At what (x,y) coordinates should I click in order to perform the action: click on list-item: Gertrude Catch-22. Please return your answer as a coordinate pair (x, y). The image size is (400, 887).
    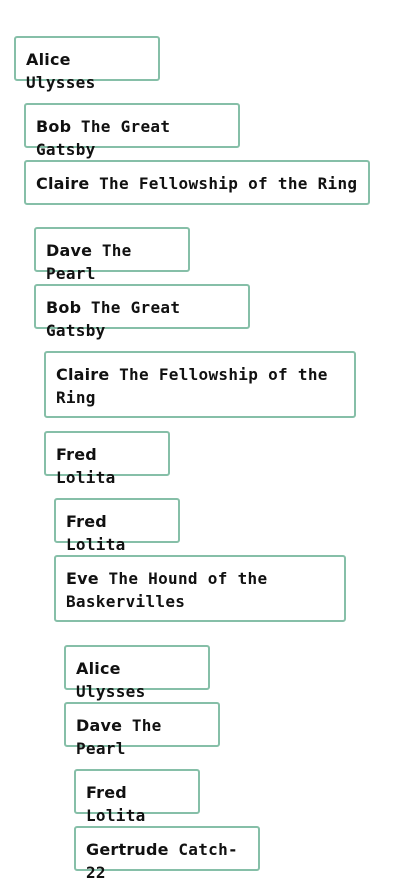
    Looking at the image, I should click on (167, 854).